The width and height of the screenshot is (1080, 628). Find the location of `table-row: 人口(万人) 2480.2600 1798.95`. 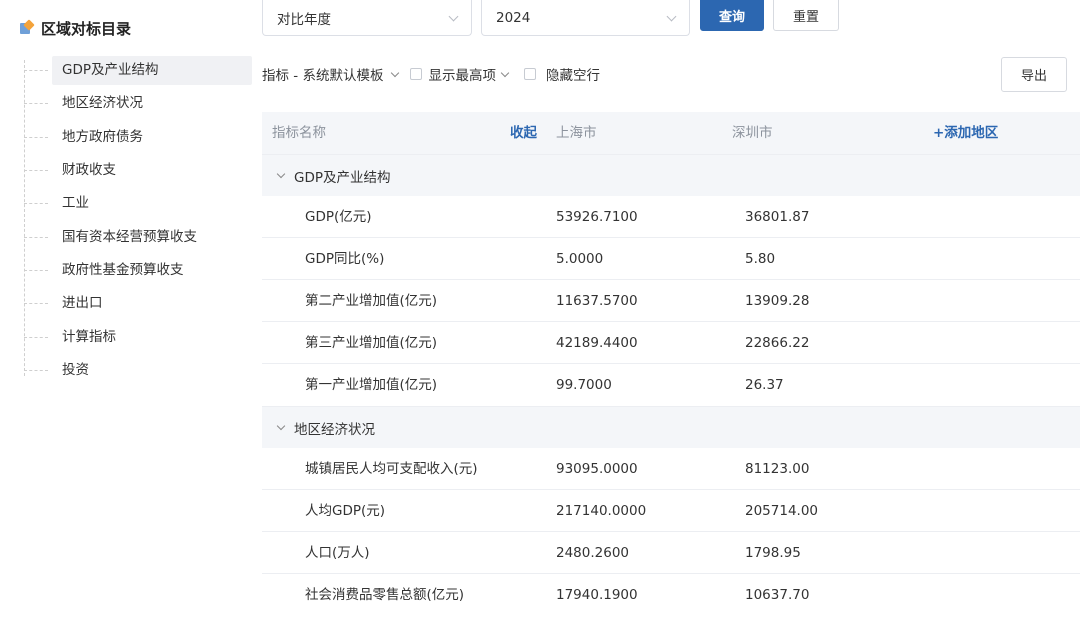

table-row: 人口(万人) 2480.2600 1798.95 is located at coordinates (671, 553).